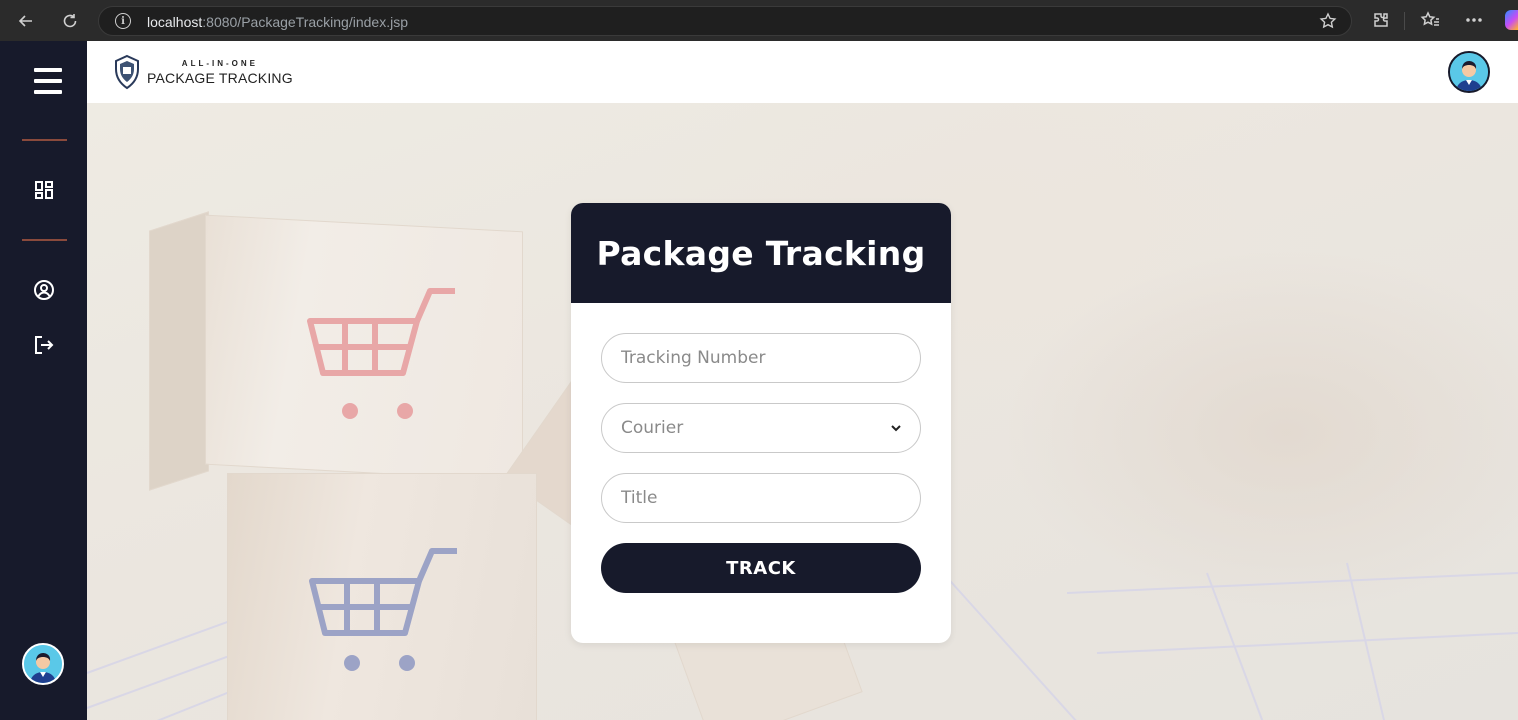 This screenshot has height=720, width=1518. Describe the element at coordinates (123, 21) in the screenshot. I see `site-info-icon: i` at that location.